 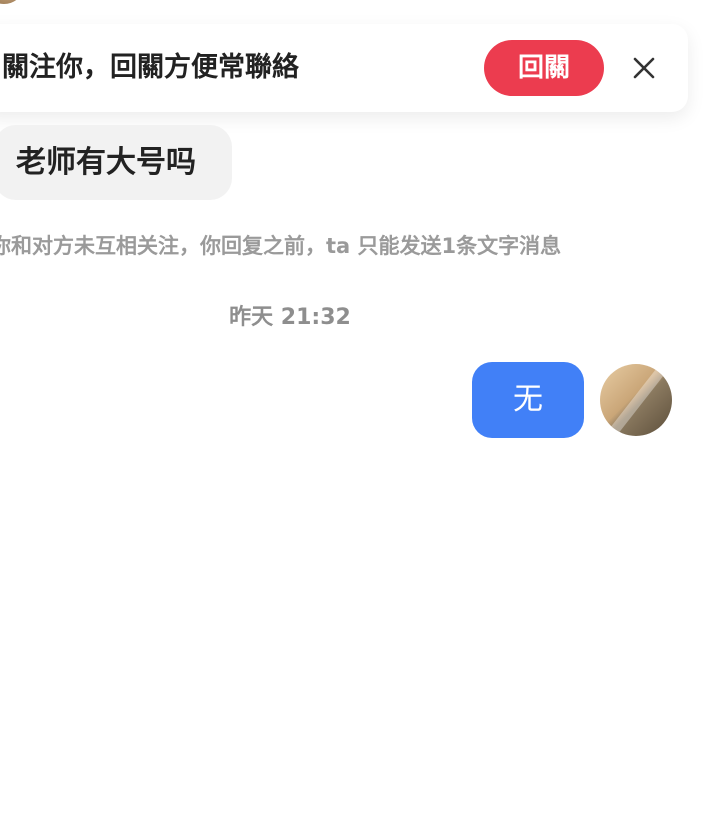 I want to click on avatar-photo-highlight, so click(x=635, y=400).